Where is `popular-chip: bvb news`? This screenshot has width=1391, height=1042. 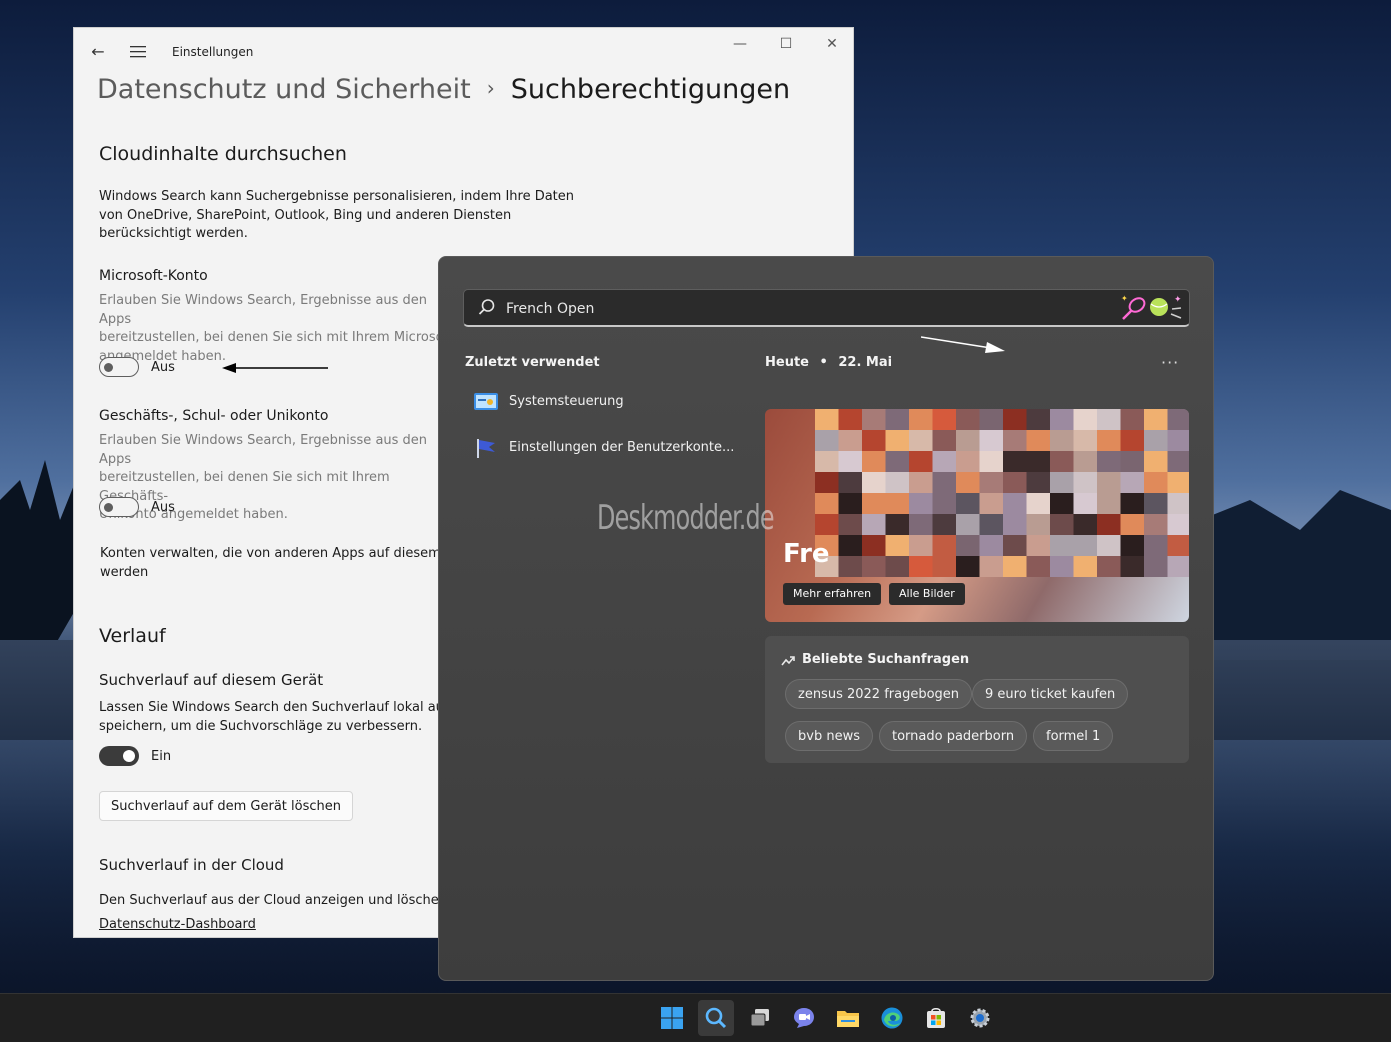 popular-chip: bvb news is located at coordinates (829, 736).